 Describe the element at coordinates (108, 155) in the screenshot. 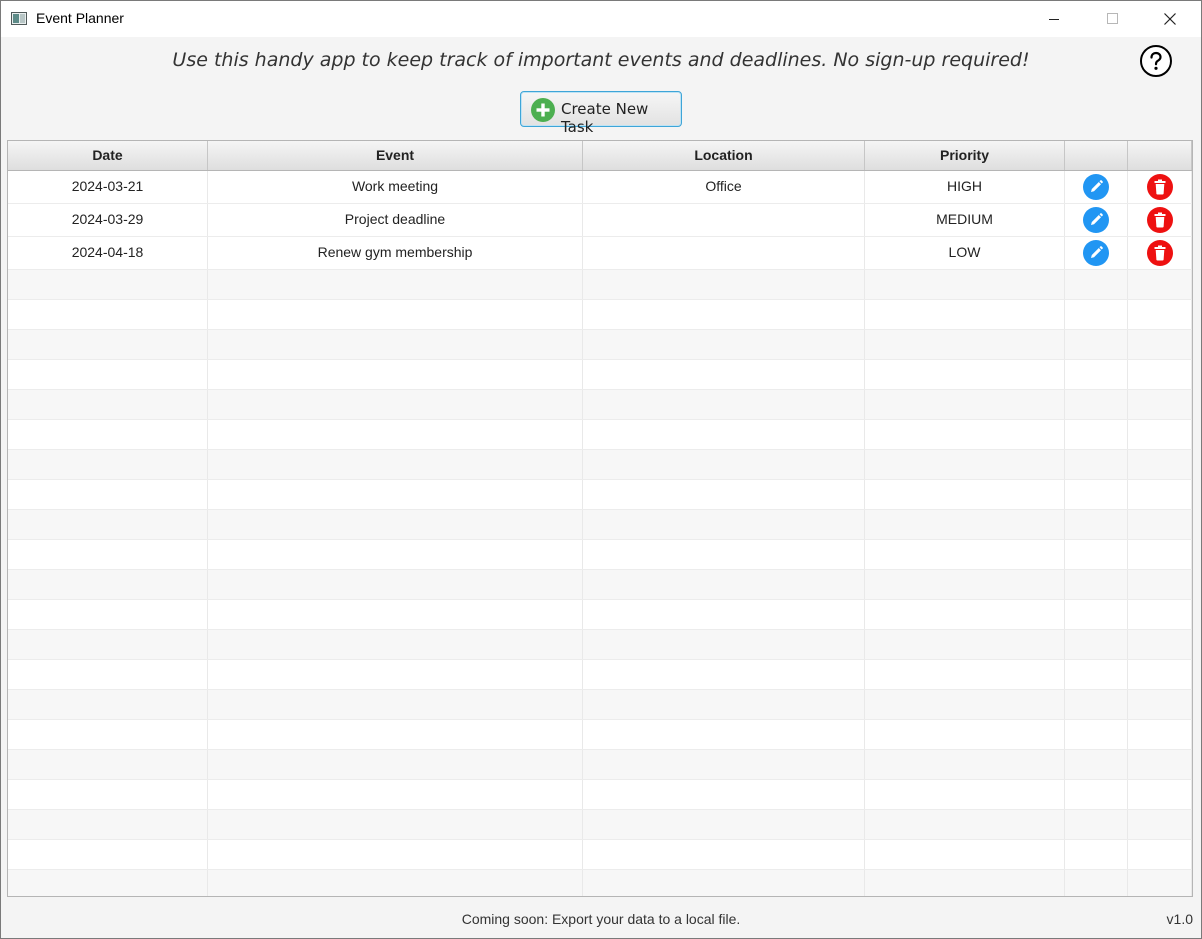

I see `column-header-date: Date` at that location.